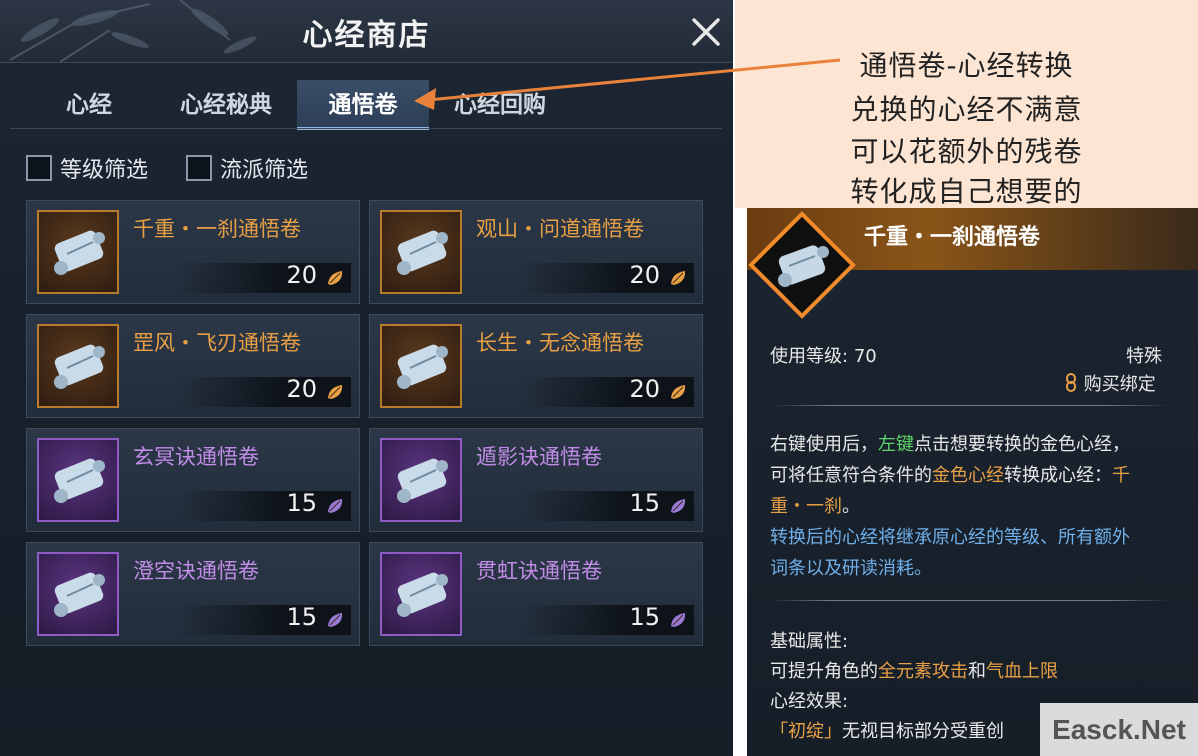 The height and width of the screenshot is (756, 1198). What do you see at coordinates (560, 229) in the screenshot?
I see `item-name: 观山・问道通悟卷` at bounding box center [560, 229].